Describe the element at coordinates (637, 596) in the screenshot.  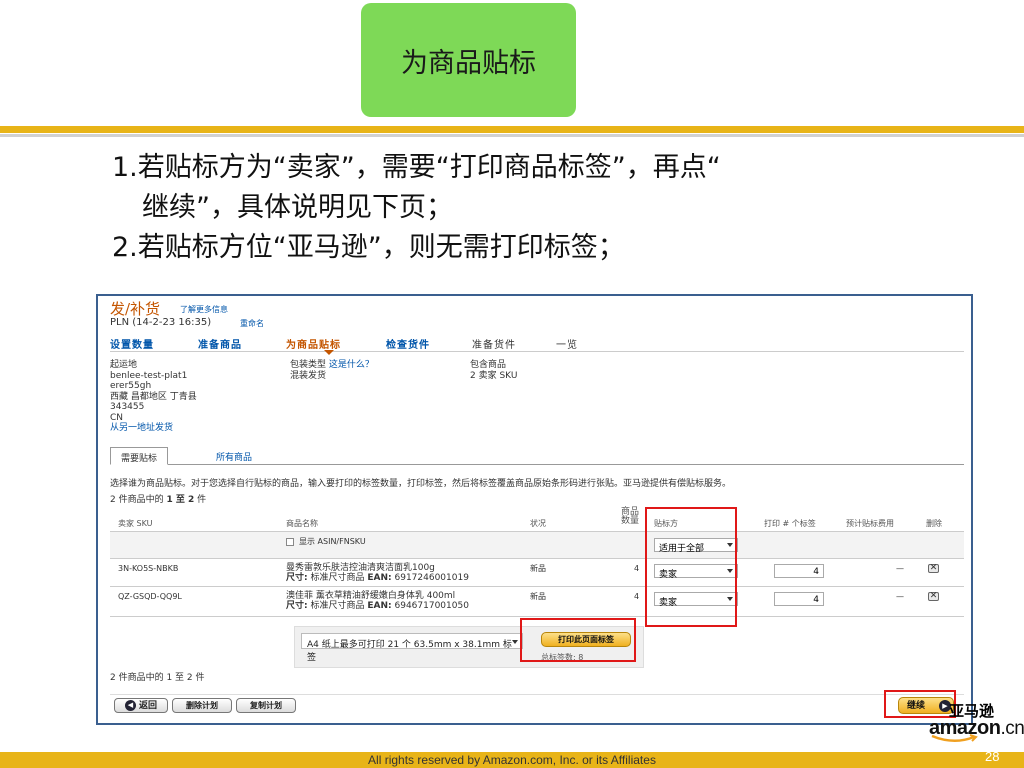
I see `row-2-quantity: 4` at that location.